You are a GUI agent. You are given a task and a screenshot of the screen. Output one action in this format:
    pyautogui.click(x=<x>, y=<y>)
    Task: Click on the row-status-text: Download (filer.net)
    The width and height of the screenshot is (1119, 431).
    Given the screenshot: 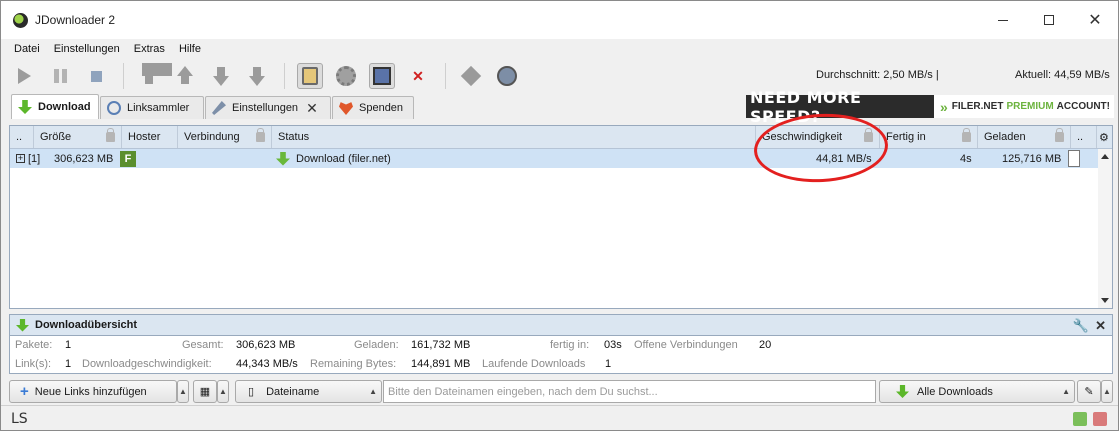 What is the action you would take?
    pyautogui.click(x=343, y=158)
    